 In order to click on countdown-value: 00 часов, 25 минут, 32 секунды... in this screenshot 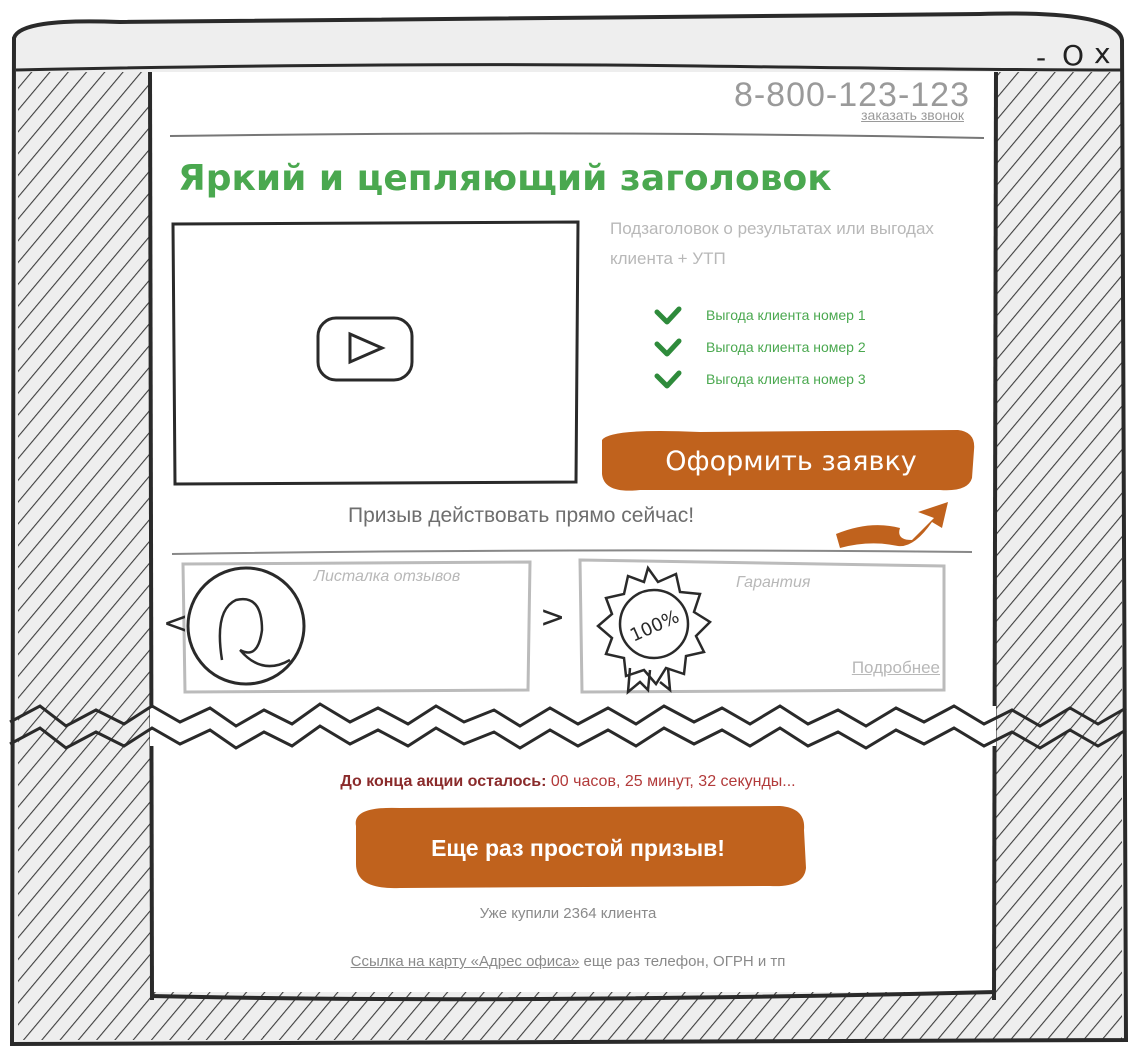, I will do `click(673, 781)`.